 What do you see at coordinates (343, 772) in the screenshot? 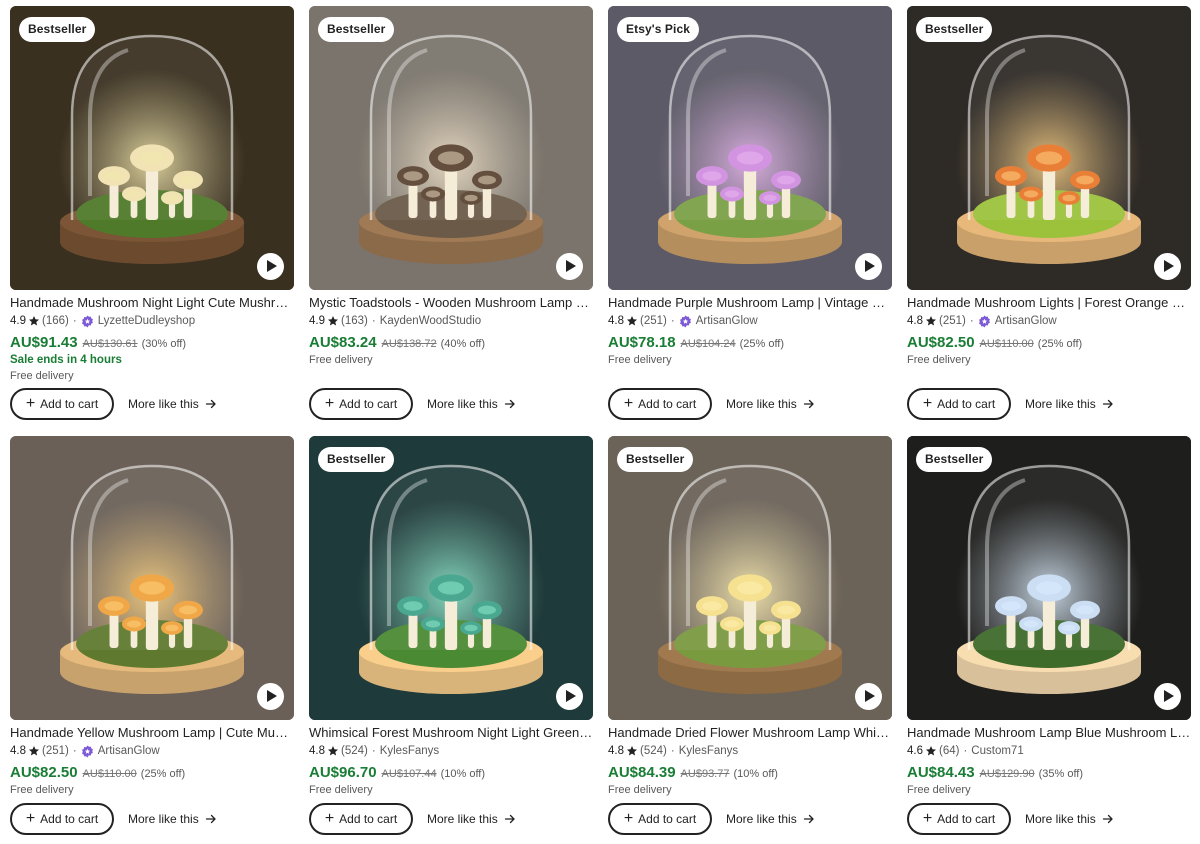
I see `sale-price: AU$96.70` at bounding box center [343, 772].